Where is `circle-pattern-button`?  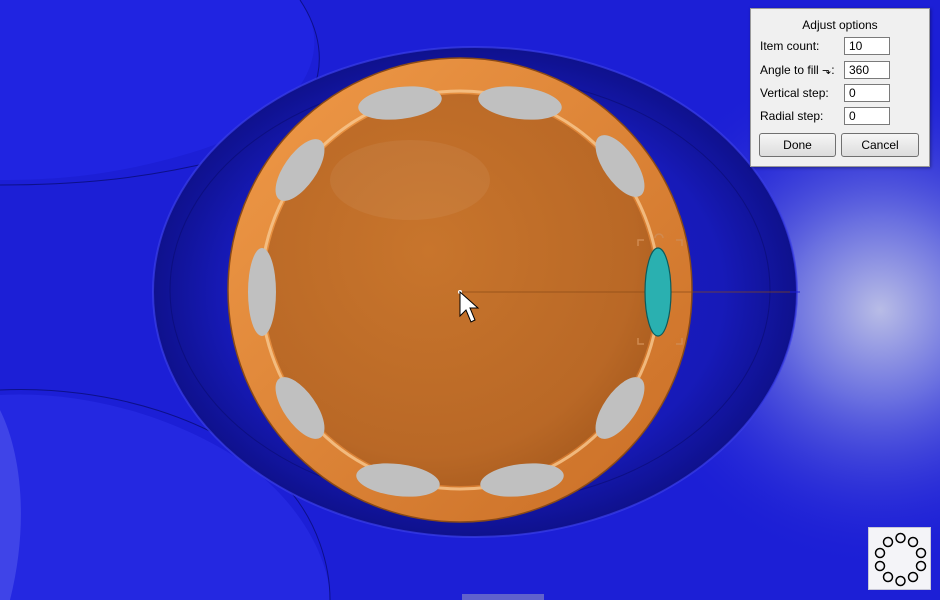 circle-pattern-button is located at coordinates (899, 558).